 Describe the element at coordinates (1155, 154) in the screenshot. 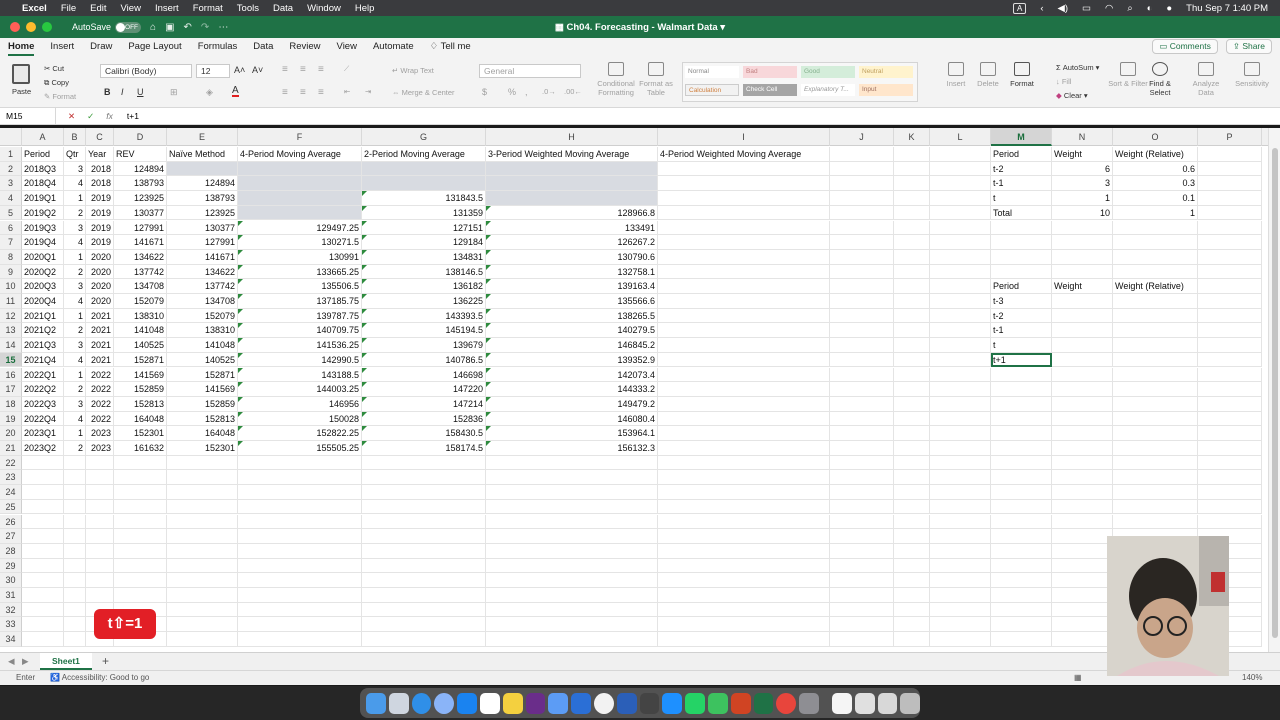

I see `weights-header: Weight (Relative)` at that location.